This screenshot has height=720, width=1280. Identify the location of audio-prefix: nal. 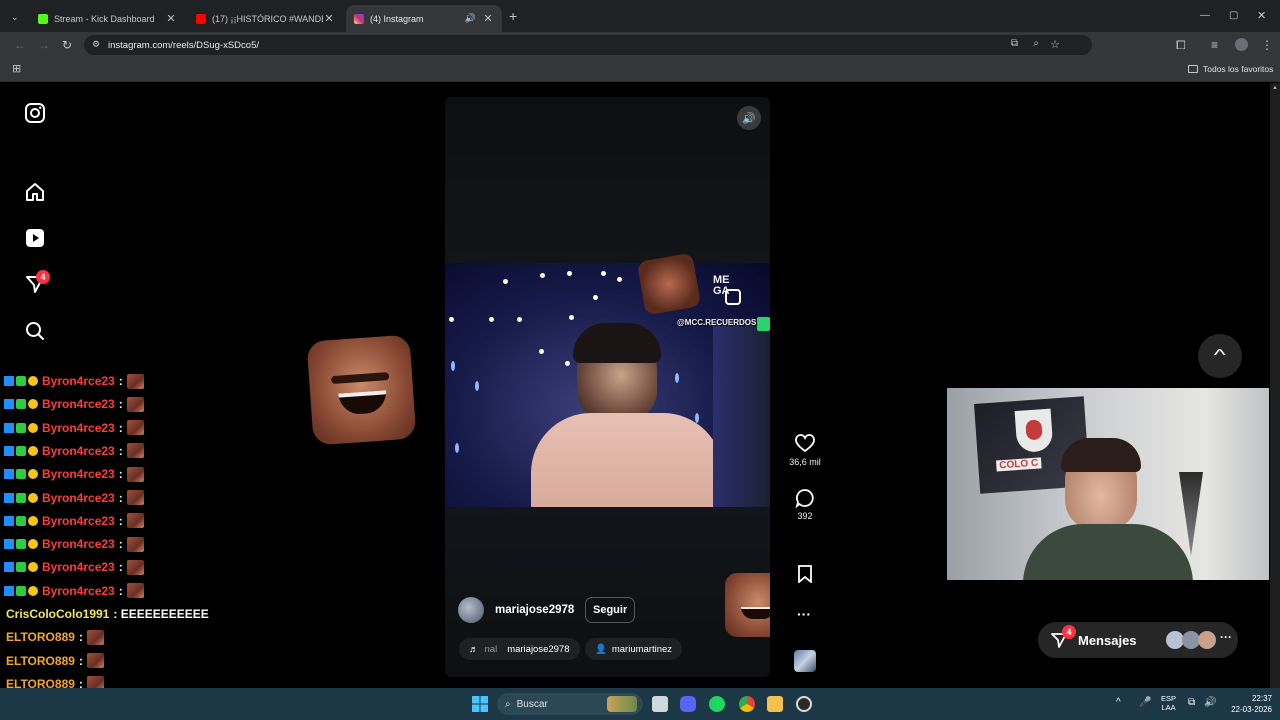
(491, 649).